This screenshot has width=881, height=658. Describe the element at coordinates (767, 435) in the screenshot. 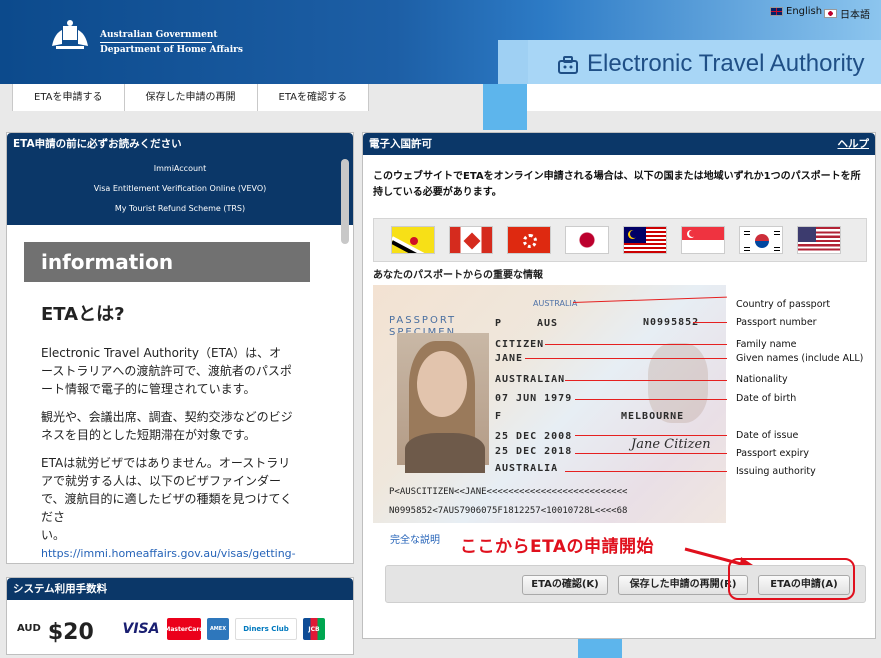

I see `label-date-of-issue: Date of issue` at that location.